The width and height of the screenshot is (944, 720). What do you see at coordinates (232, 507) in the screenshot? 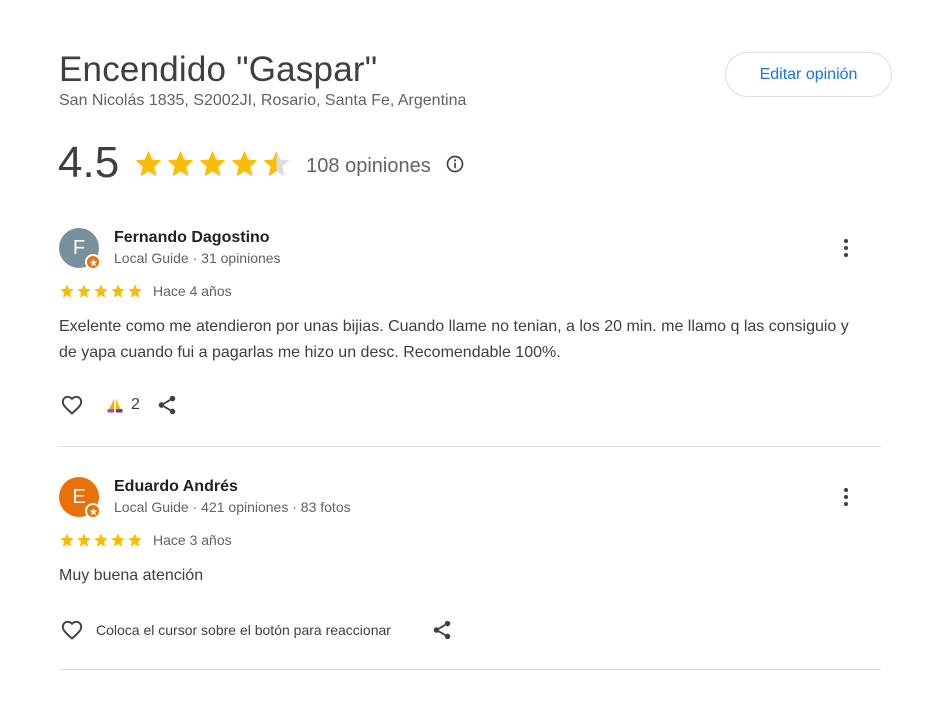
I see `reviewer-meta: Local Guide · 421 opiniones · 83 fotos` at bounding box center [232, 507].